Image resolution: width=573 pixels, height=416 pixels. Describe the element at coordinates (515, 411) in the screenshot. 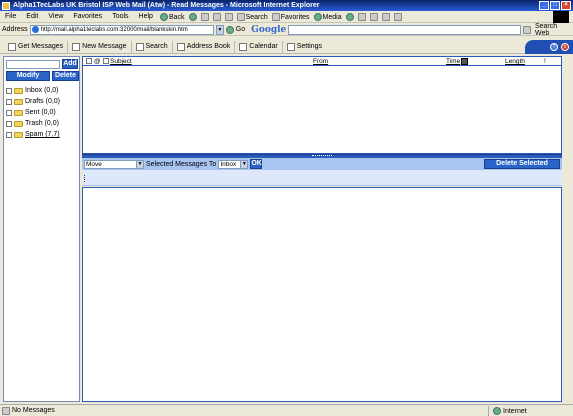

I see `zone-label: Internet` at that location.